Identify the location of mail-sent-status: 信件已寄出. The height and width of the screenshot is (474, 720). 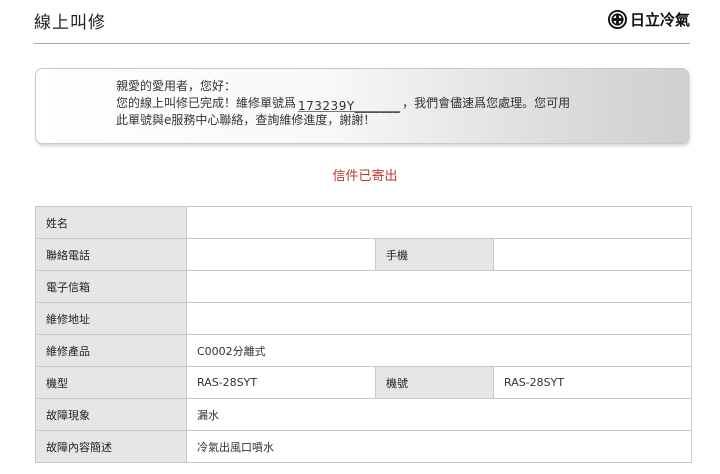
(365, 176).